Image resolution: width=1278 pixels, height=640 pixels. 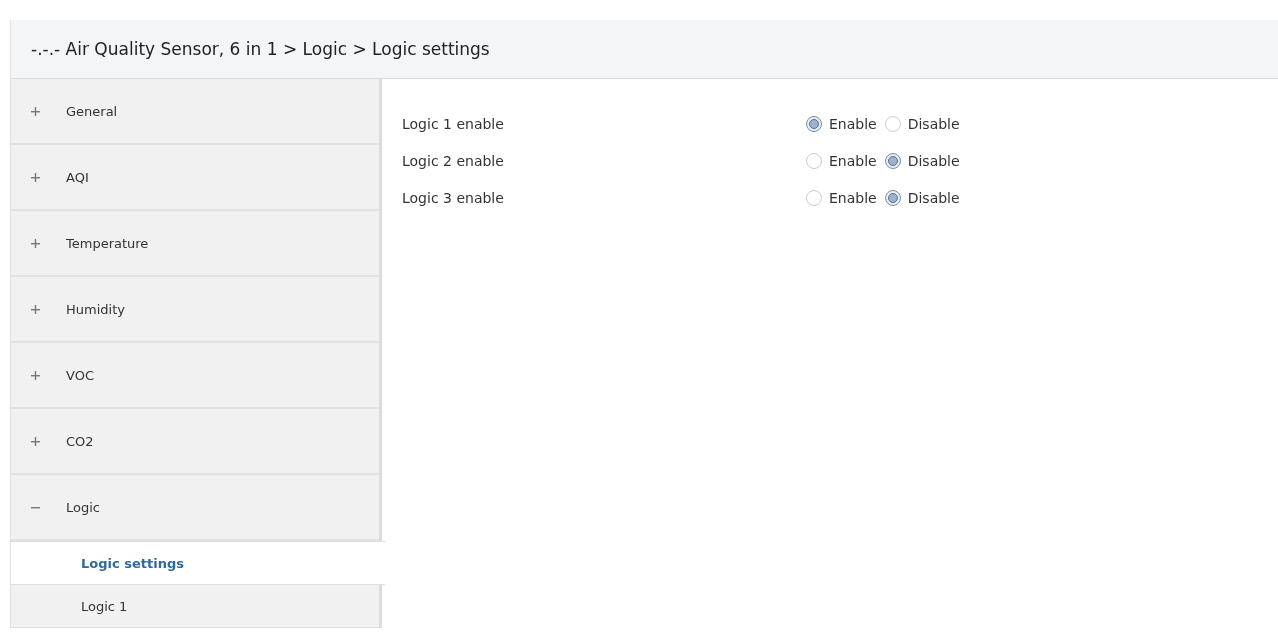 I want to click on sidebar-item: Temperature, so click(x=195, y=244).